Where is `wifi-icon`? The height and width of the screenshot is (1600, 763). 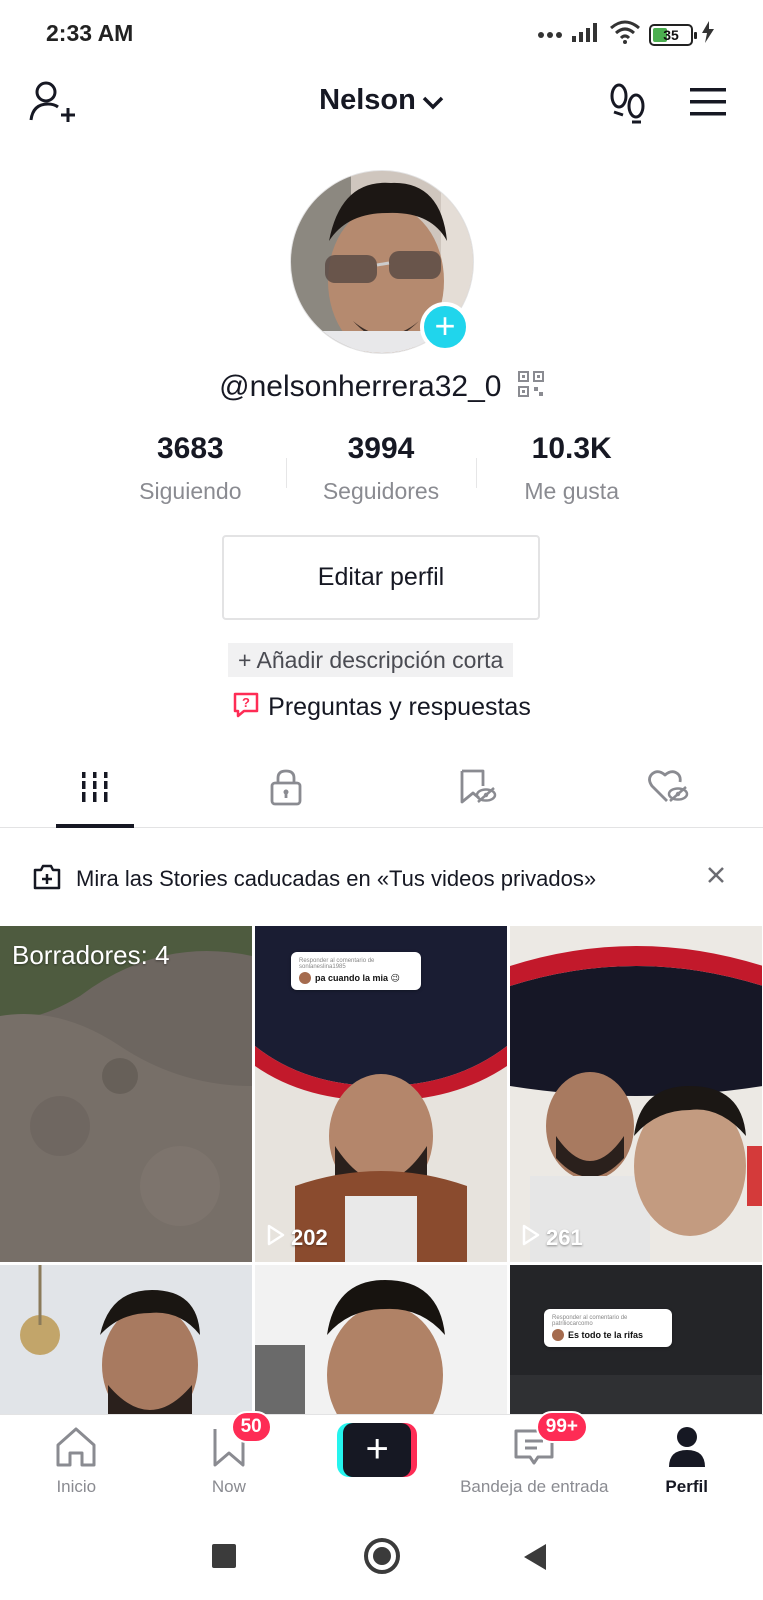
wifi-icon is located at coordinates (625, 34).